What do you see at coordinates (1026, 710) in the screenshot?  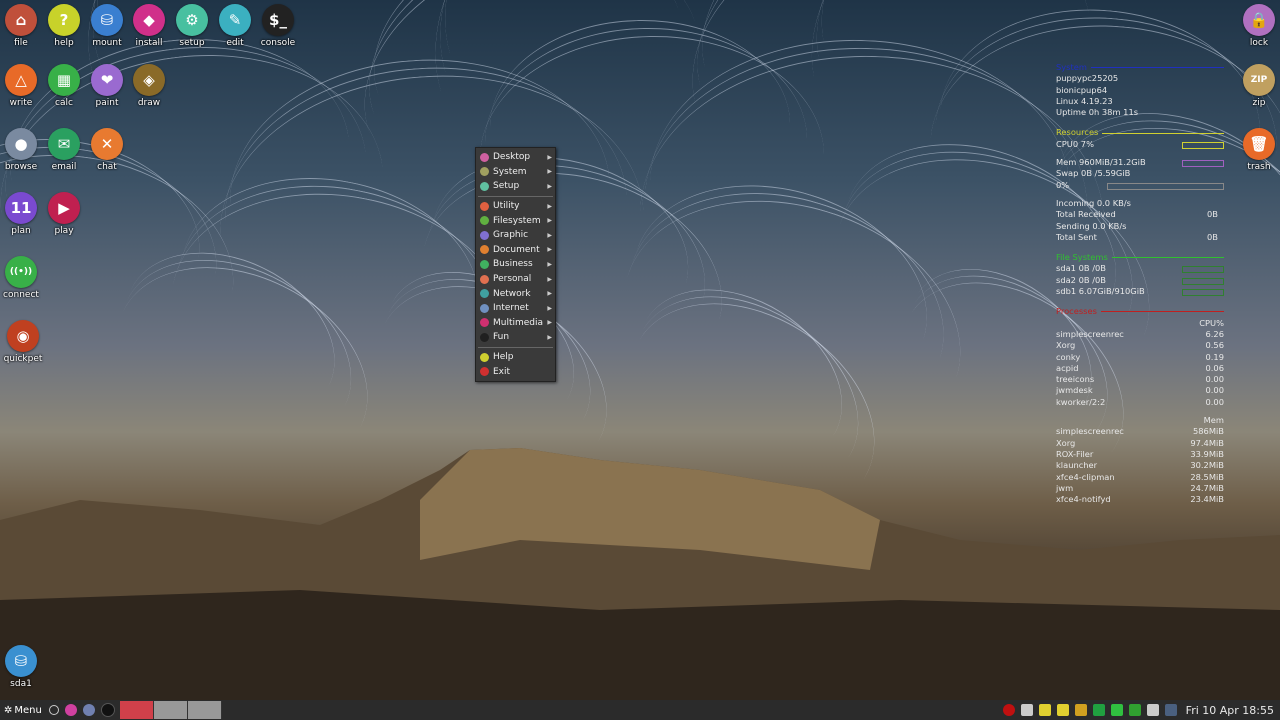 I see `clipboard-icon` at bounding box center [1026, 710].